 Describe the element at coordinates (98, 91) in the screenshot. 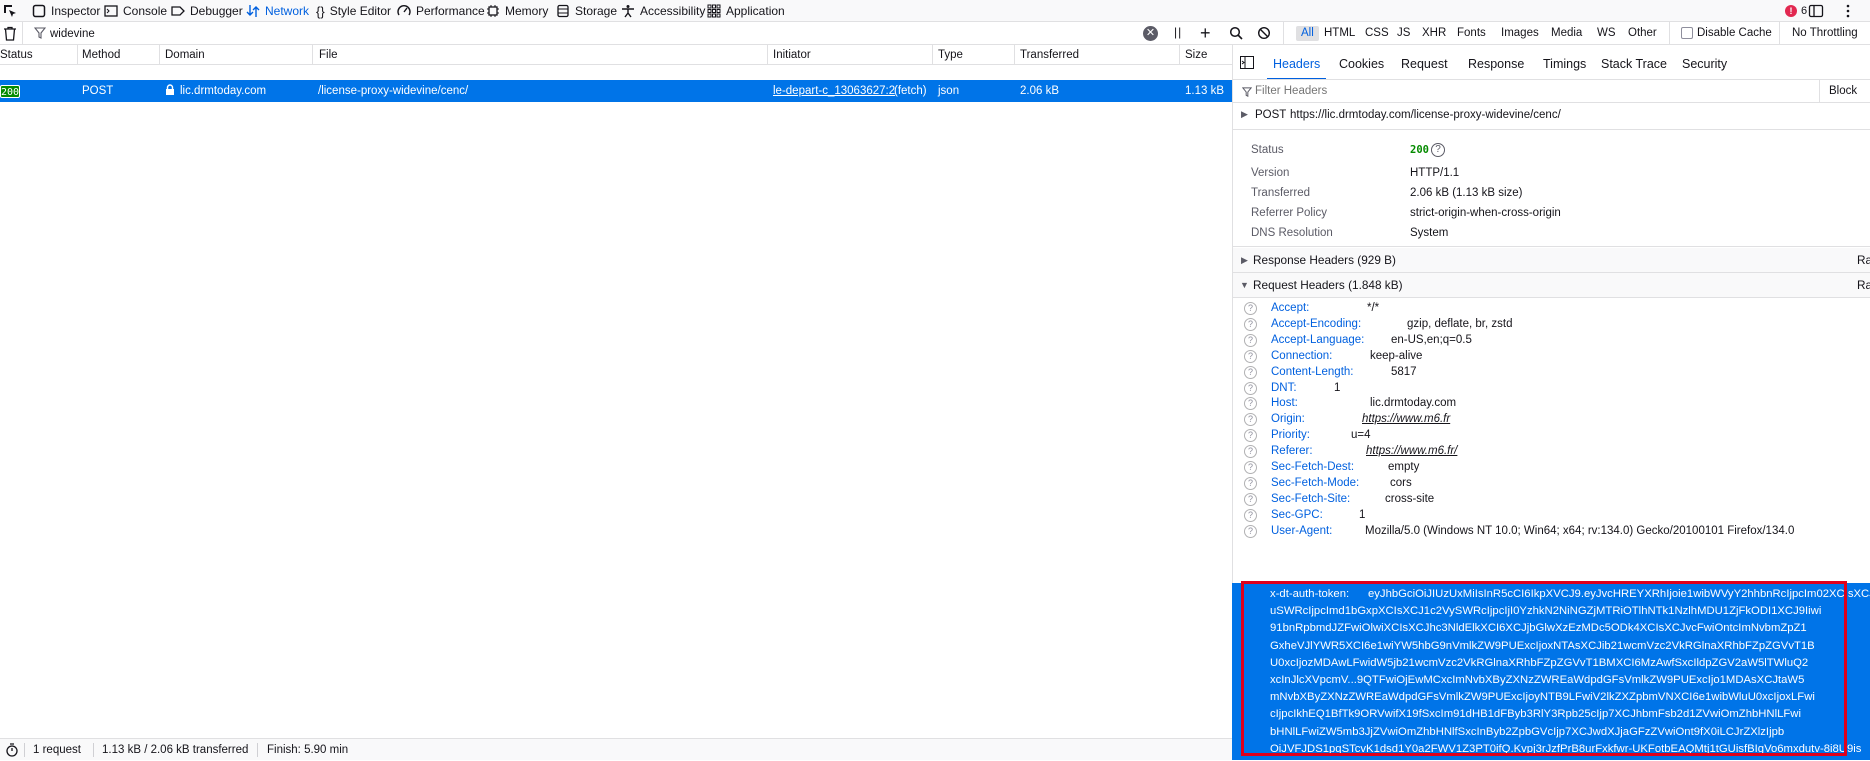

I see `row-method: POST` at that location.